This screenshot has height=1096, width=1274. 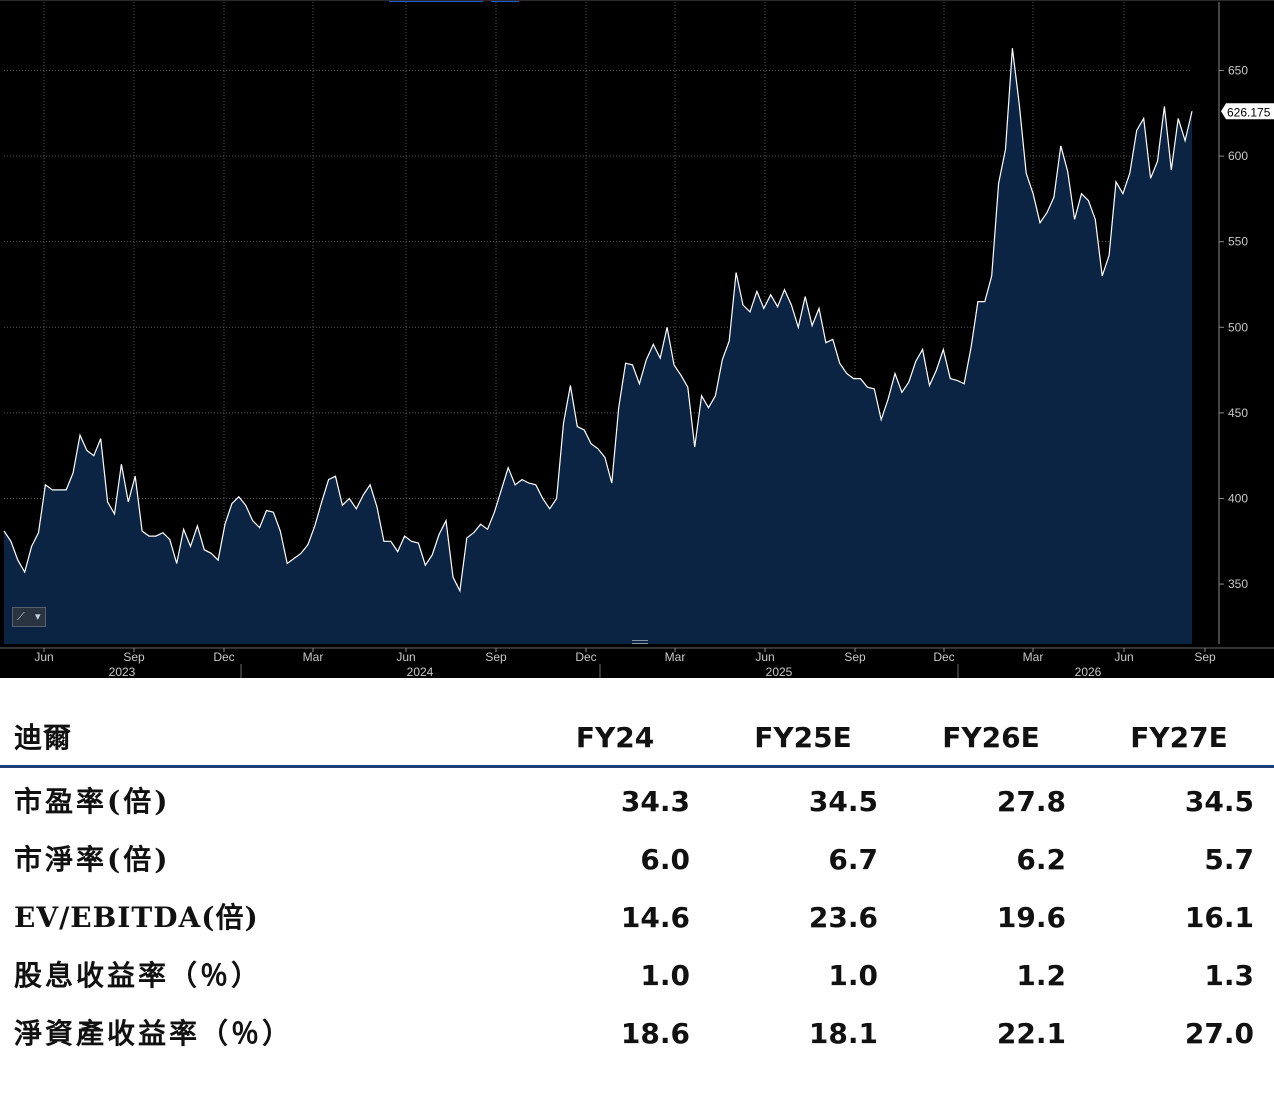 What do you see at coordinates (615, 737) in the screenshot?
I see `year-header: FY24` at bounding box center [615, 737].